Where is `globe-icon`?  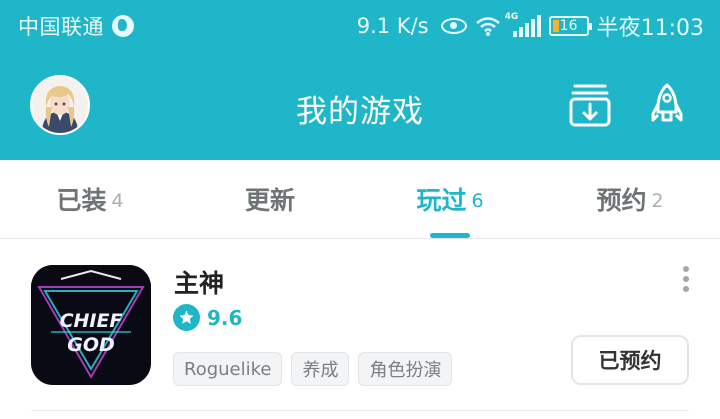 globe-icon is located at coordinates (123, 26).